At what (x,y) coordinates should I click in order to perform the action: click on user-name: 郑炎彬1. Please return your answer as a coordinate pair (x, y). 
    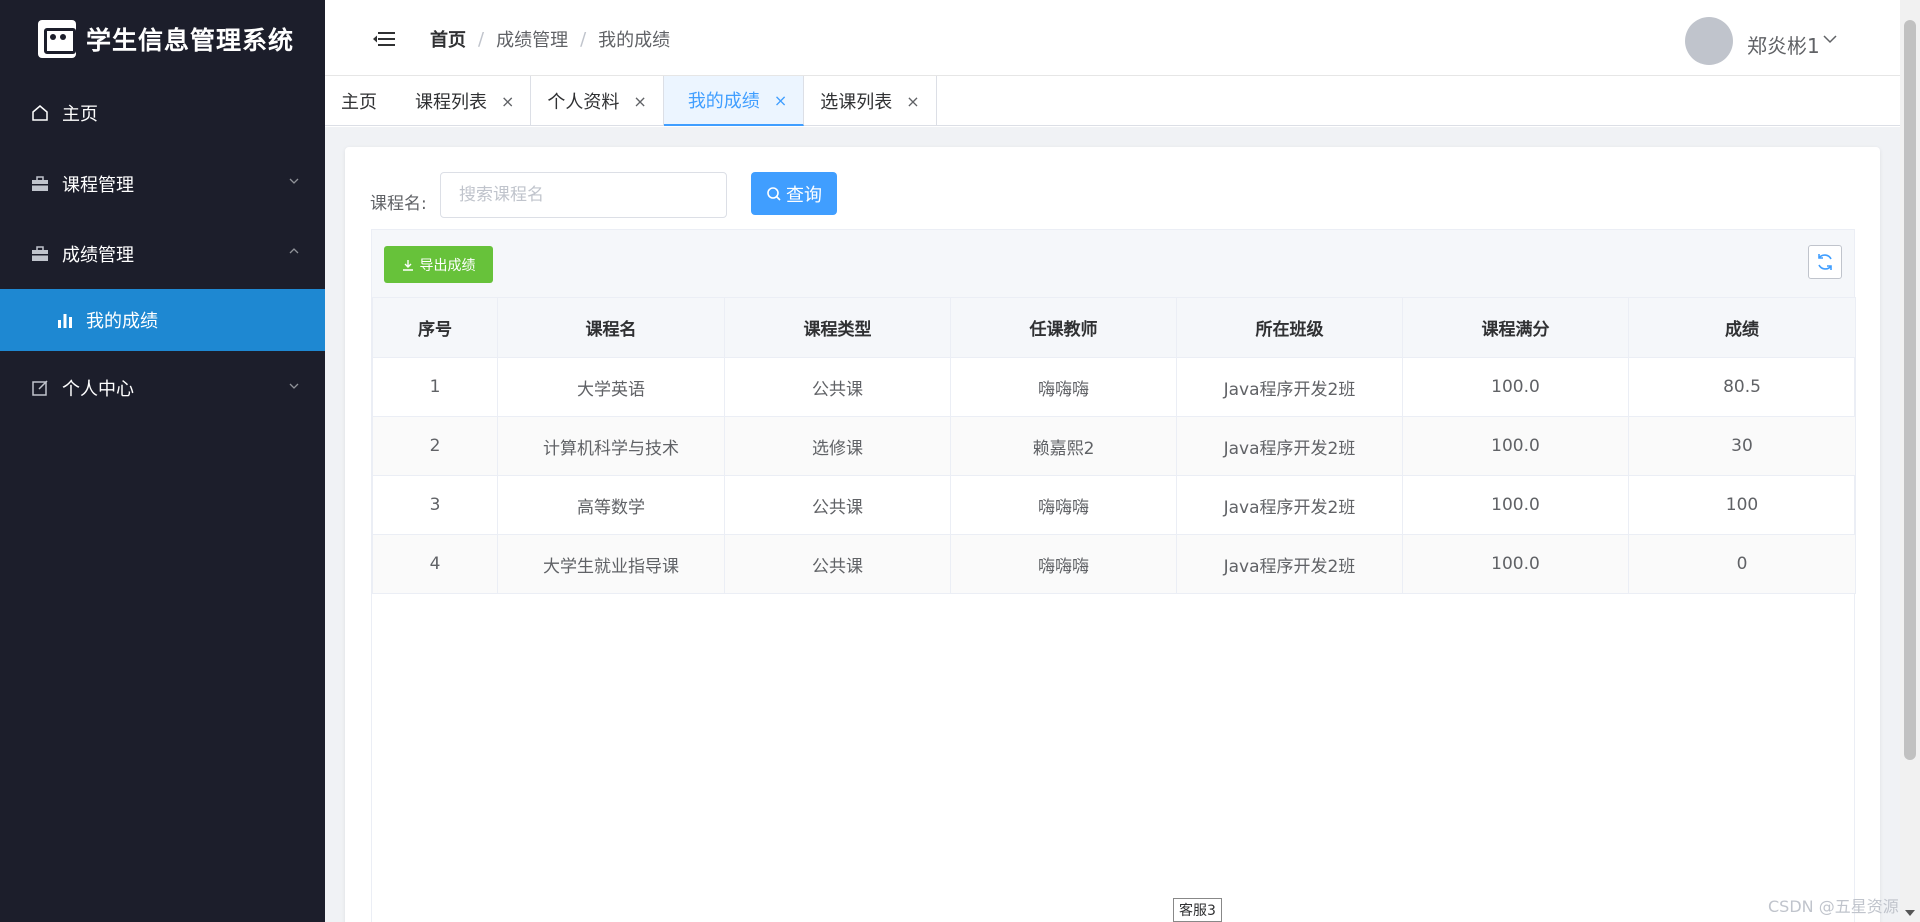
    Looking at the image, I should click on (1783, 44).